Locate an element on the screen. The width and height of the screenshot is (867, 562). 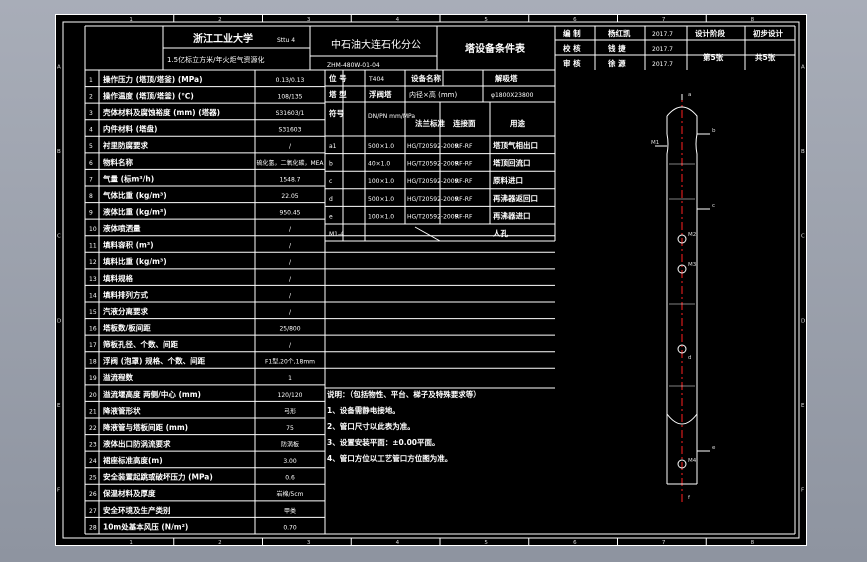
row-number: 12 is located at coordinates (93, 262).